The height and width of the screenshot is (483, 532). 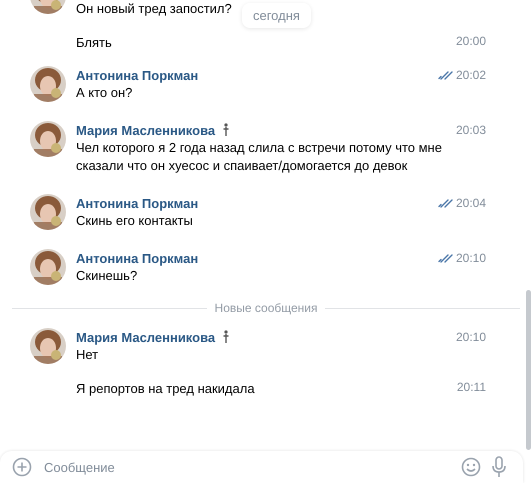 What do you see at coordinates (134, 221) in the screenshot?
I see `message-text: Скинь его контакты` at bounding box center [134, 221].